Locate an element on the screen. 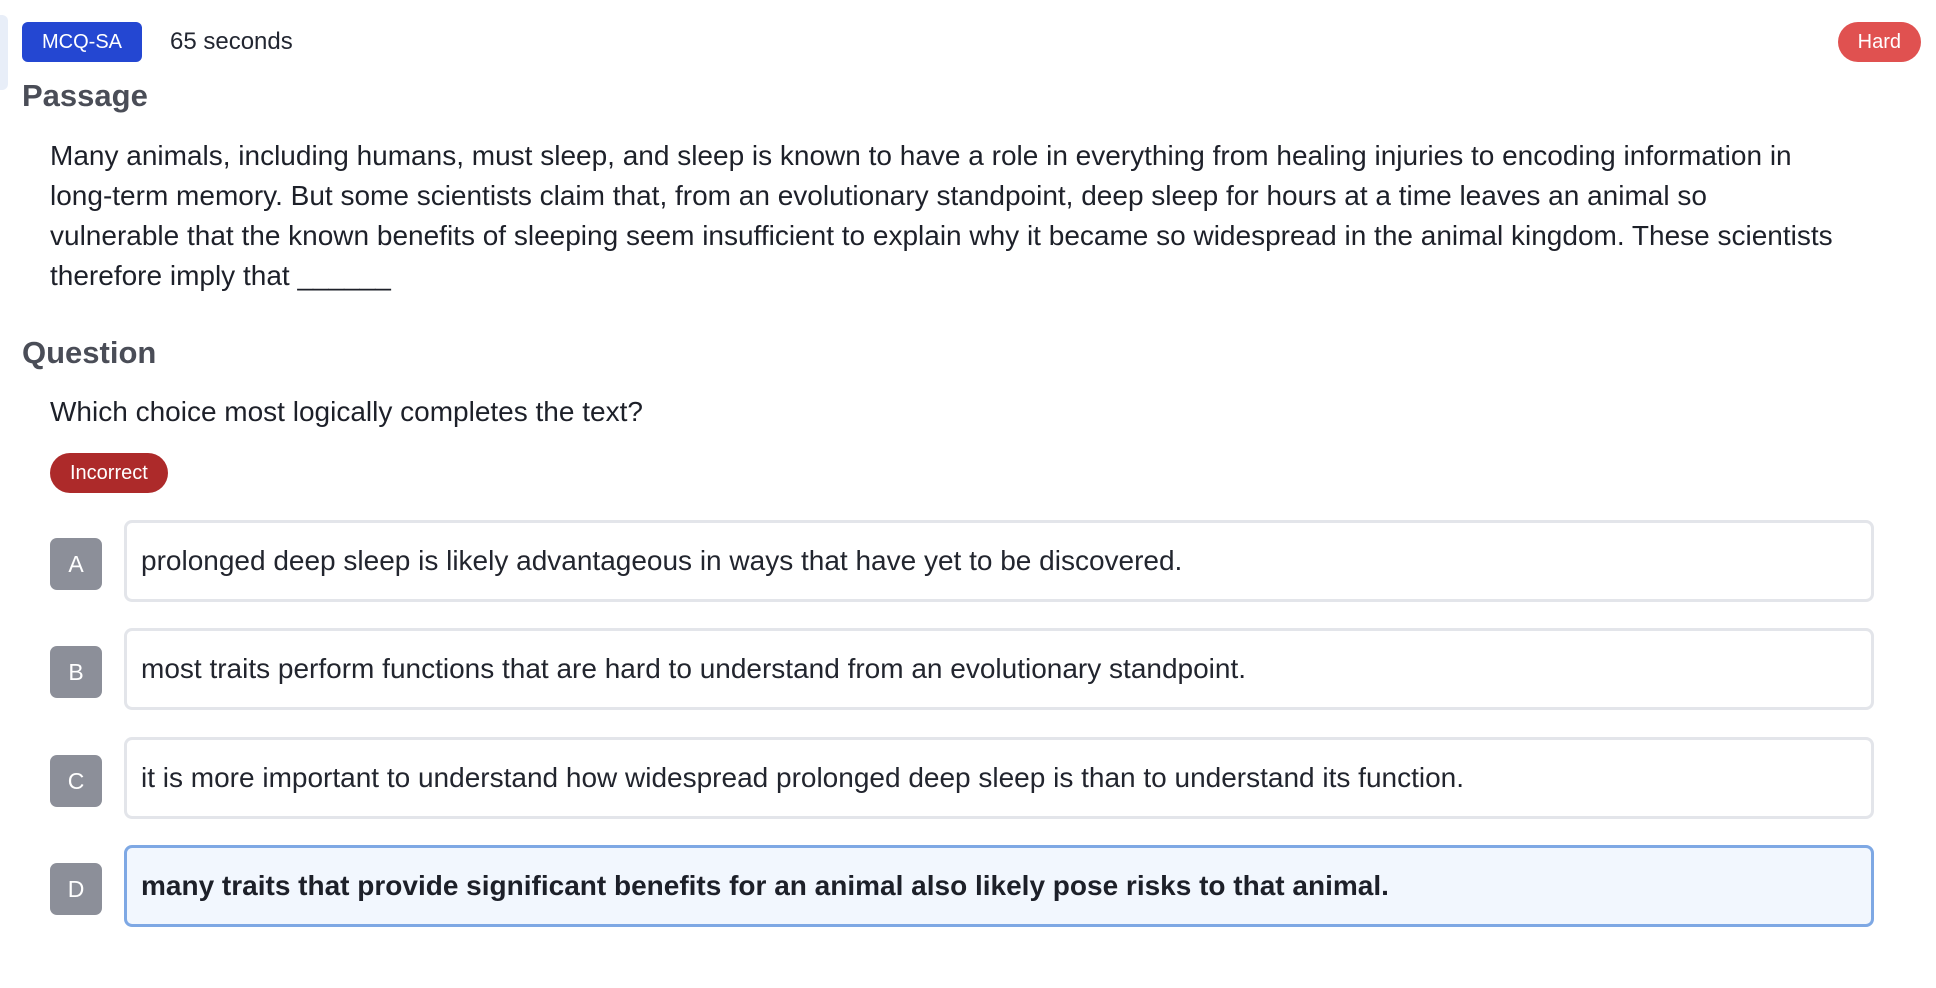  result-badge: Incorrect is located at coordinates (109, 473).